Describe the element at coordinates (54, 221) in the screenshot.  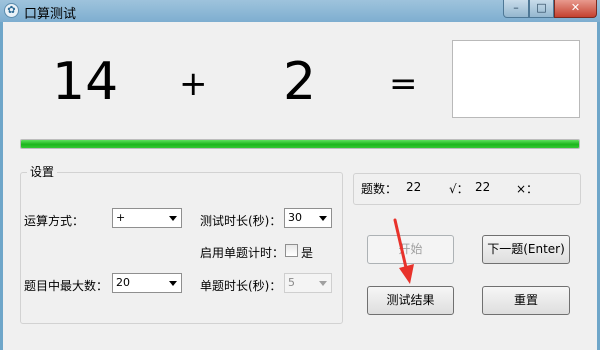
I see `operation-label: 运算方式：` at that location.